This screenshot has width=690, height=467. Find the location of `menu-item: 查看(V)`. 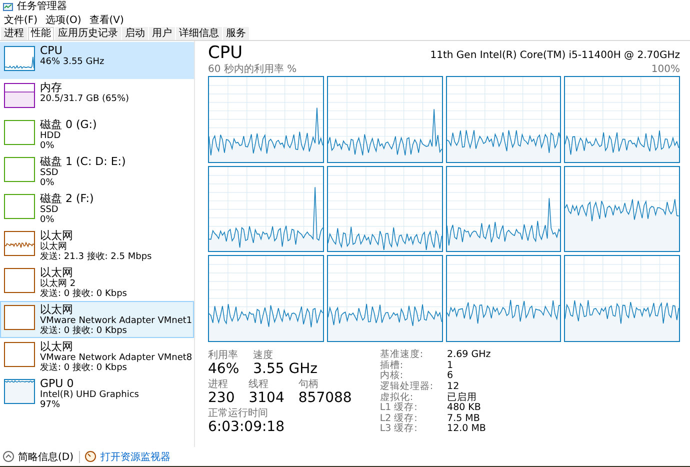

menu-item: 查看(V) is located at coordinates (106, 20).